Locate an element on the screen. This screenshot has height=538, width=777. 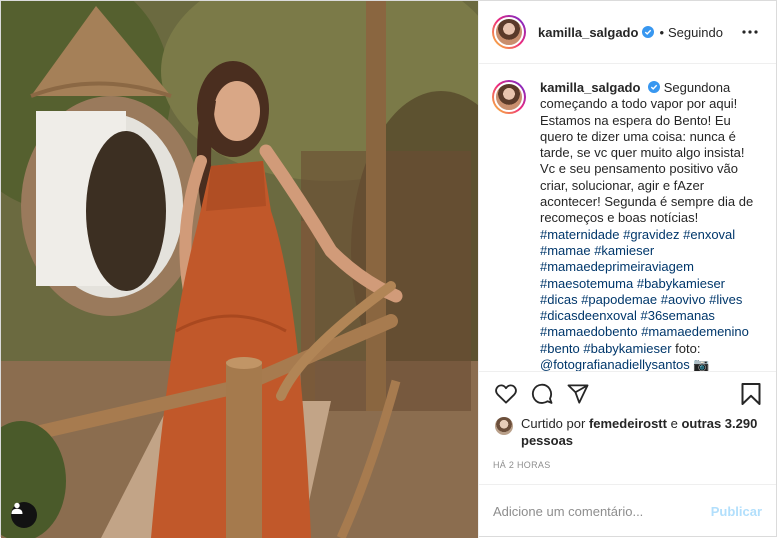
bookmark-icon is located at coordinates (751, 394).